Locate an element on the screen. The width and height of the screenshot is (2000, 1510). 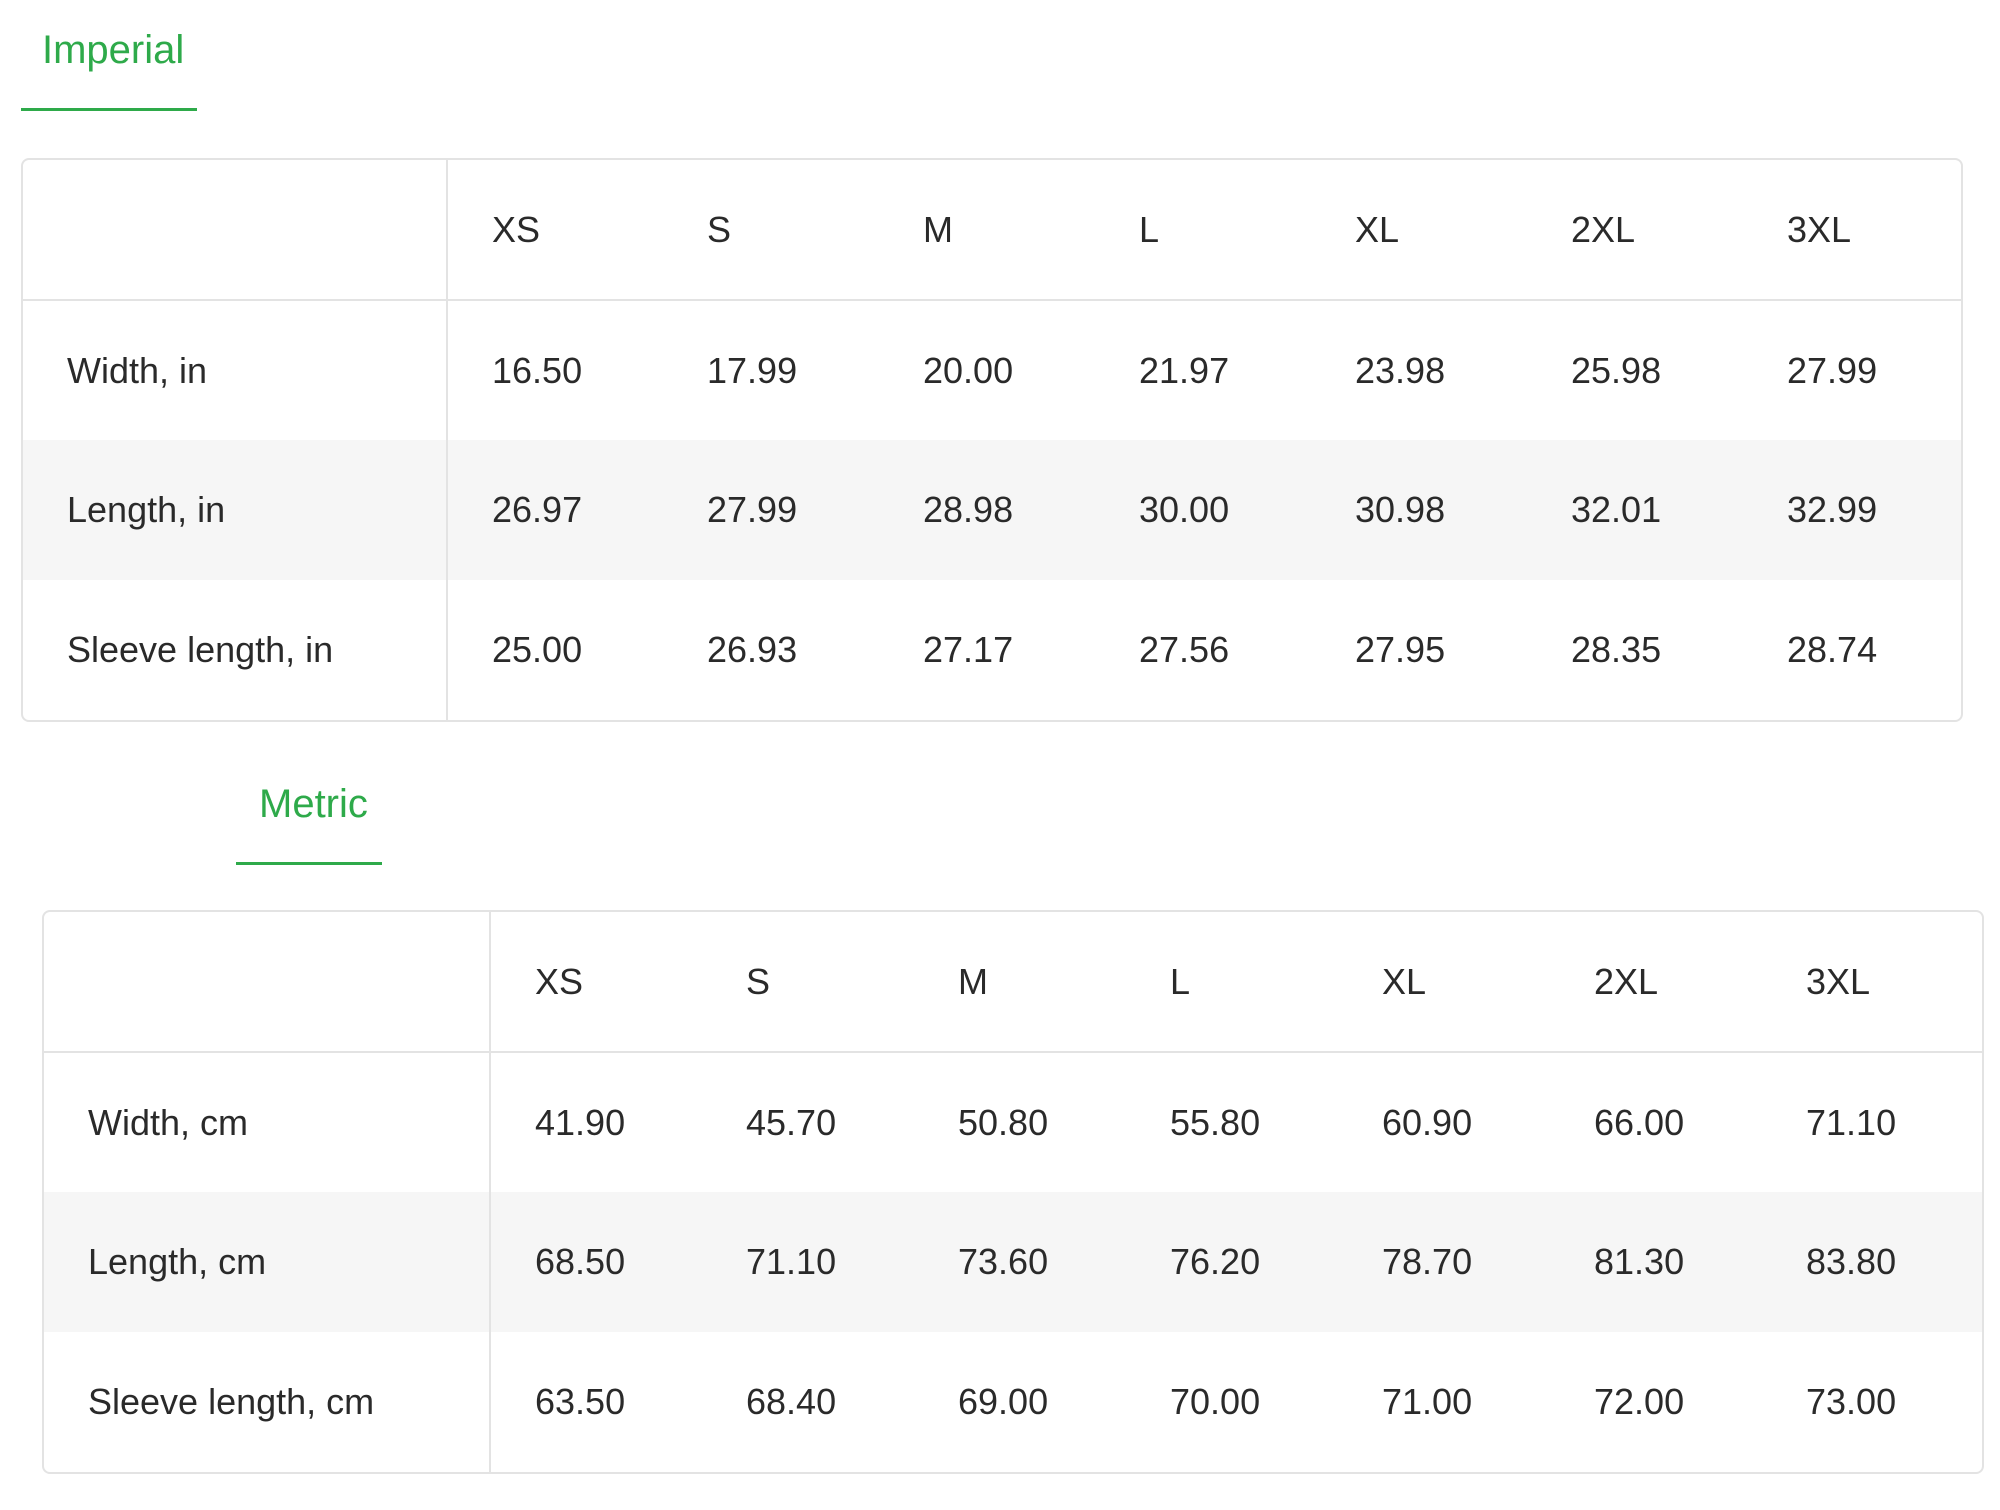
table-cell: 16.50 is located at coordinates (537, 370).